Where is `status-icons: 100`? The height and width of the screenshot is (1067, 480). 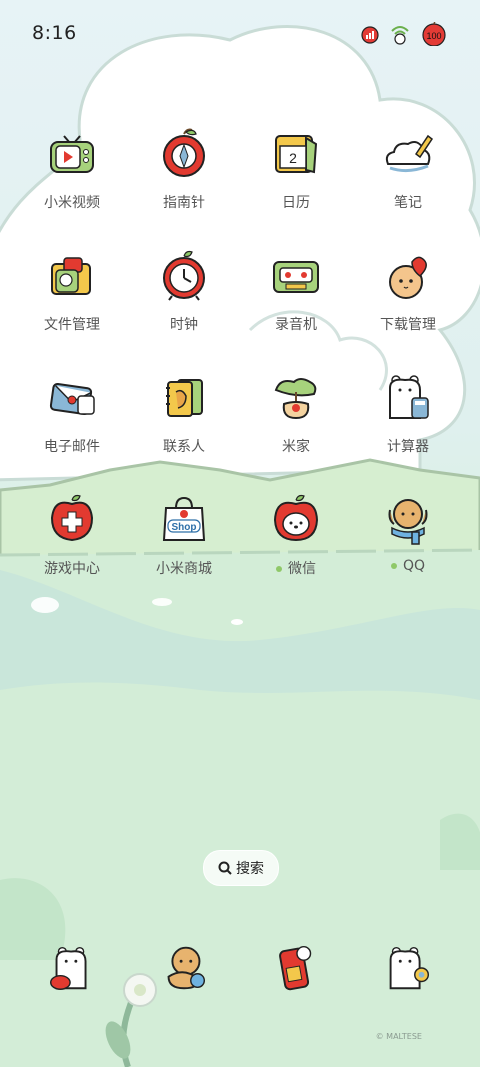
status-icons: 100 is located at coordinates (404, 34).